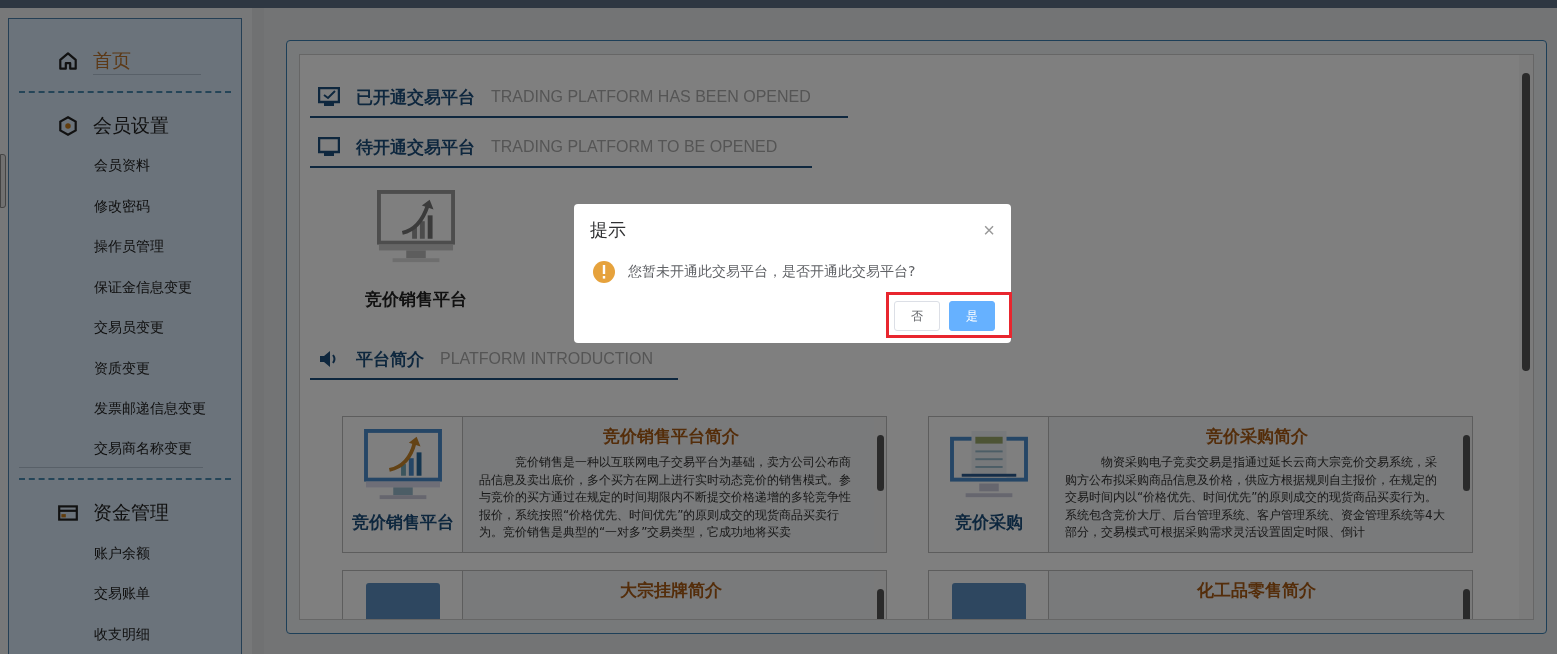 The height and width of the screenshot is (654, 1557). What do you see at coordinates (772, 272) in the screenshot?
I see `dialog-message: 您暂未开通此交易平台，是否开通此交易平台?` at bounding box center [772, 272].